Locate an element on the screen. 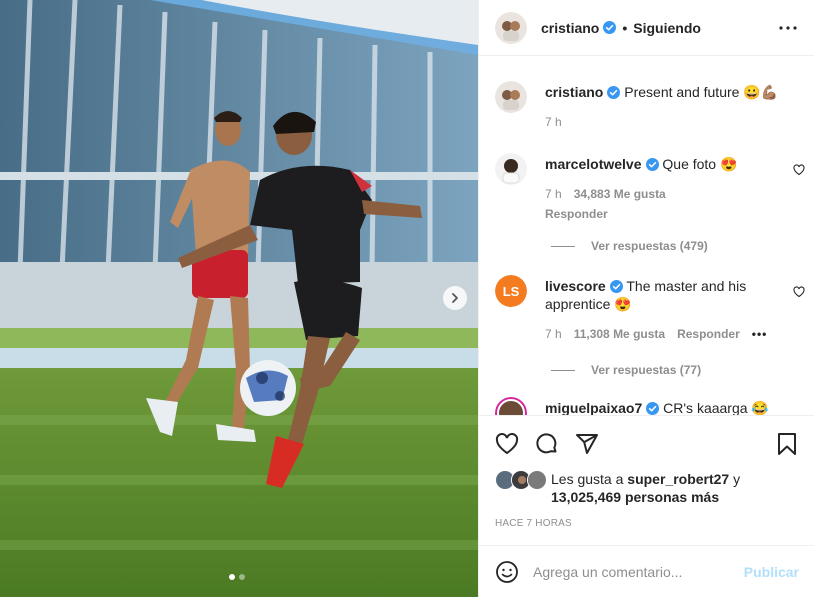 Image resolution: width=814 pixels, height=597 pixels. post-header: cristiano • Siguiendo is located at coordinates (646, 28).